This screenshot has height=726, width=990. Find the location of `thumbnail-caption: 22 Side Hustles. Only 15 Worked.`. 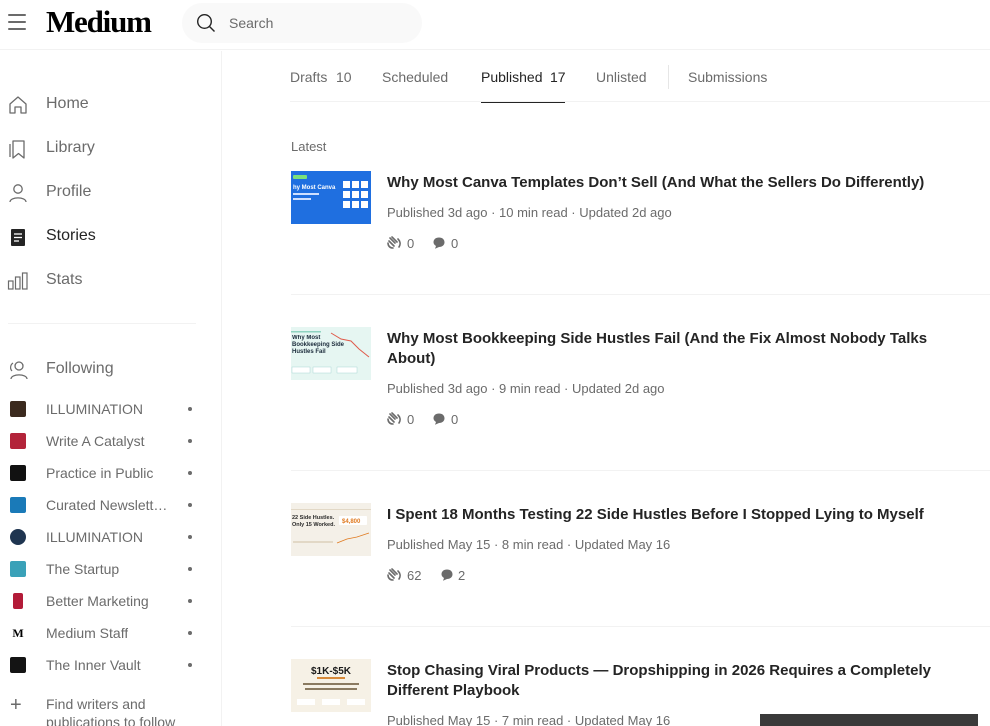

thumbnail-caption: 22 Side Hustles. Only 15 Worked. is located at coordinates (313, 521).